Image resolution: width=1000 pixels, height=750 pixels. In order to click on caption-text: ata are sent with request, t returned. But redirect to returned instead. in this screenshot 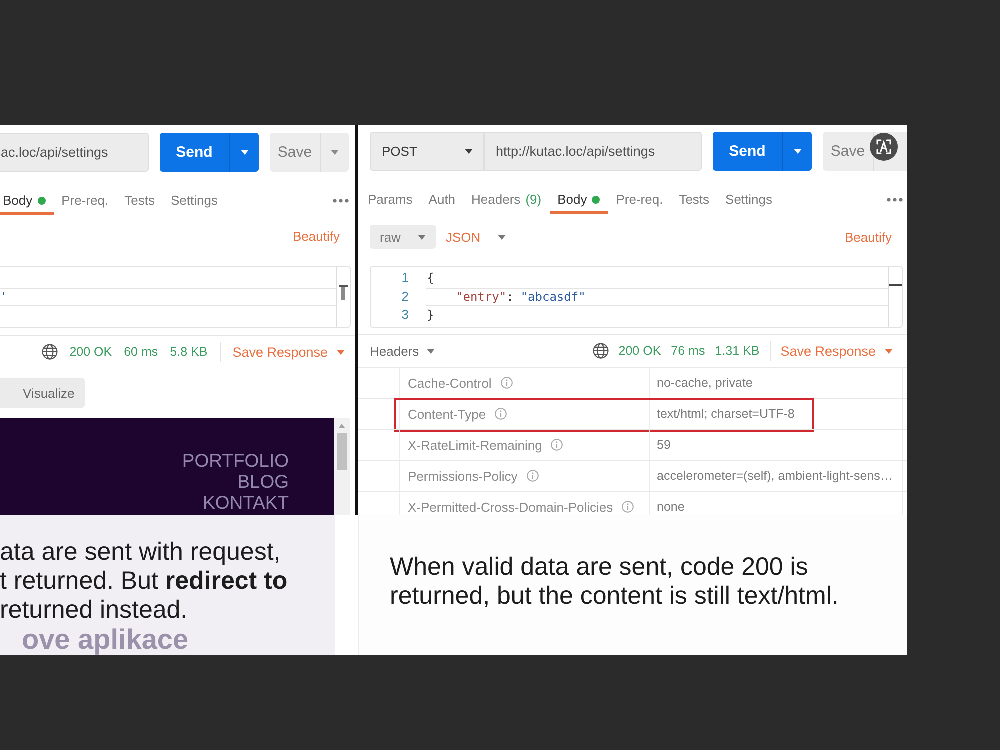, I will do `click(144, 581)`.